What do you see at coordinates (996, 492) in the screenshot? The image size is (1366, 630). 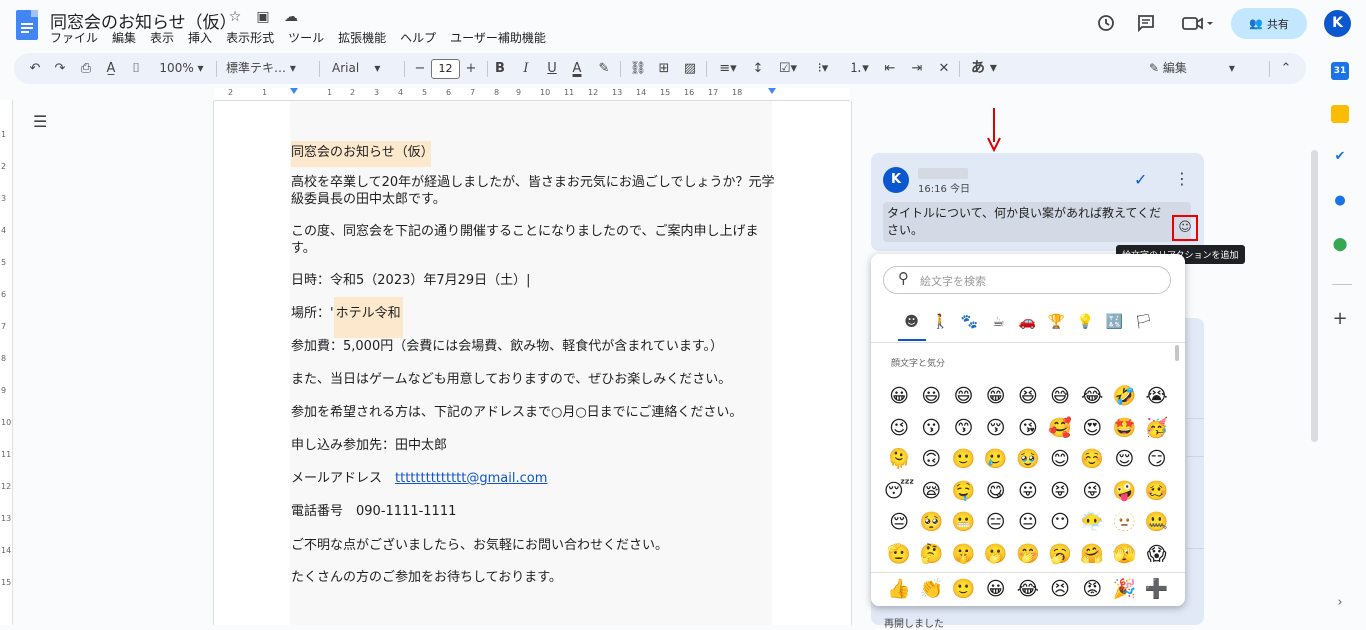 I see `emoji-option: 😋` at bounding box center [996, 492].